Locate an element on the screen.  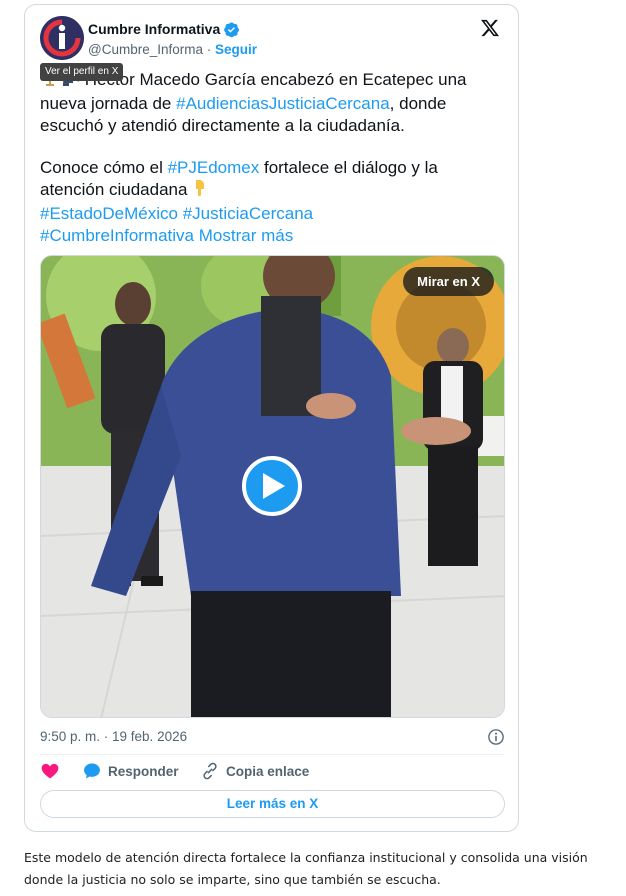
read-more-button: Leer más en X is located at coordinates (272, 804).